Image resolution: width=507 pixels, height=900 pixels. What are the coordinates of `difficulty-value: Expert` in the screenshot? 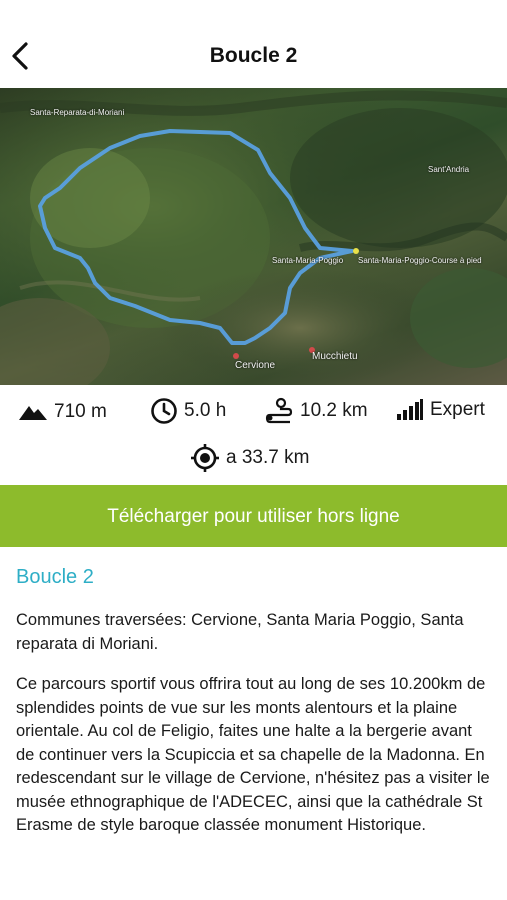 It's located at (457, 409).